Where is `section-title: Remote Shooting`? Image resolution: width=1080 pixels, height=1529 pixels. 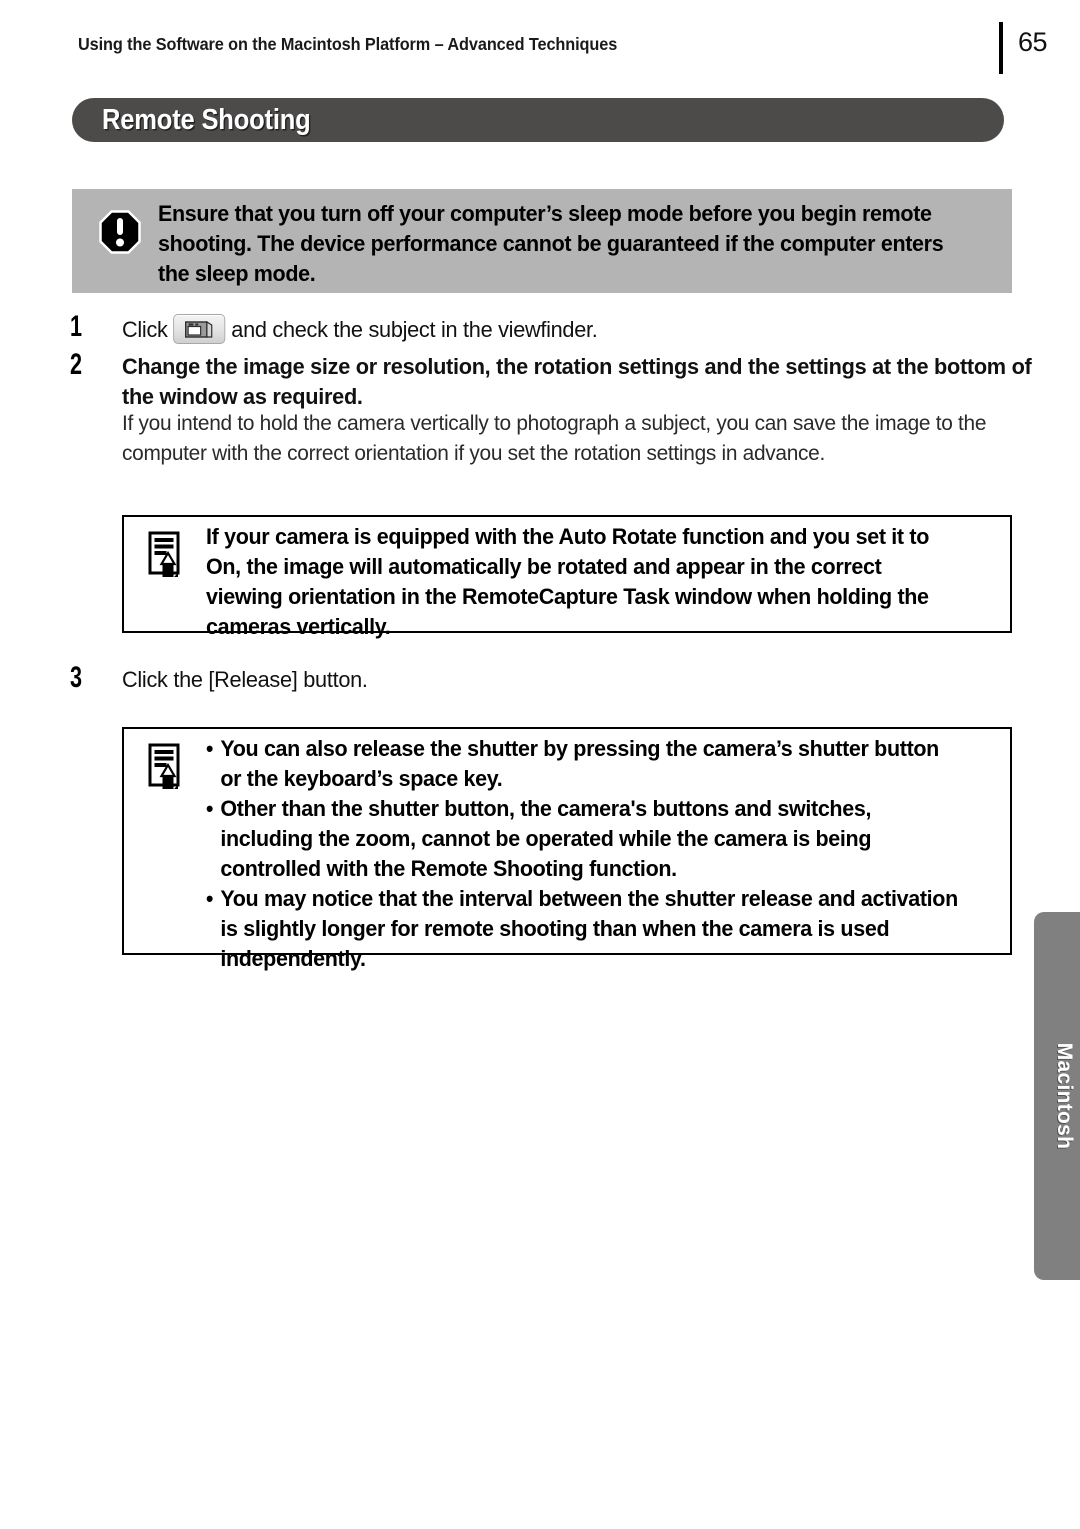 section-title: Remote Shooting is located at coordinates (206, 120).